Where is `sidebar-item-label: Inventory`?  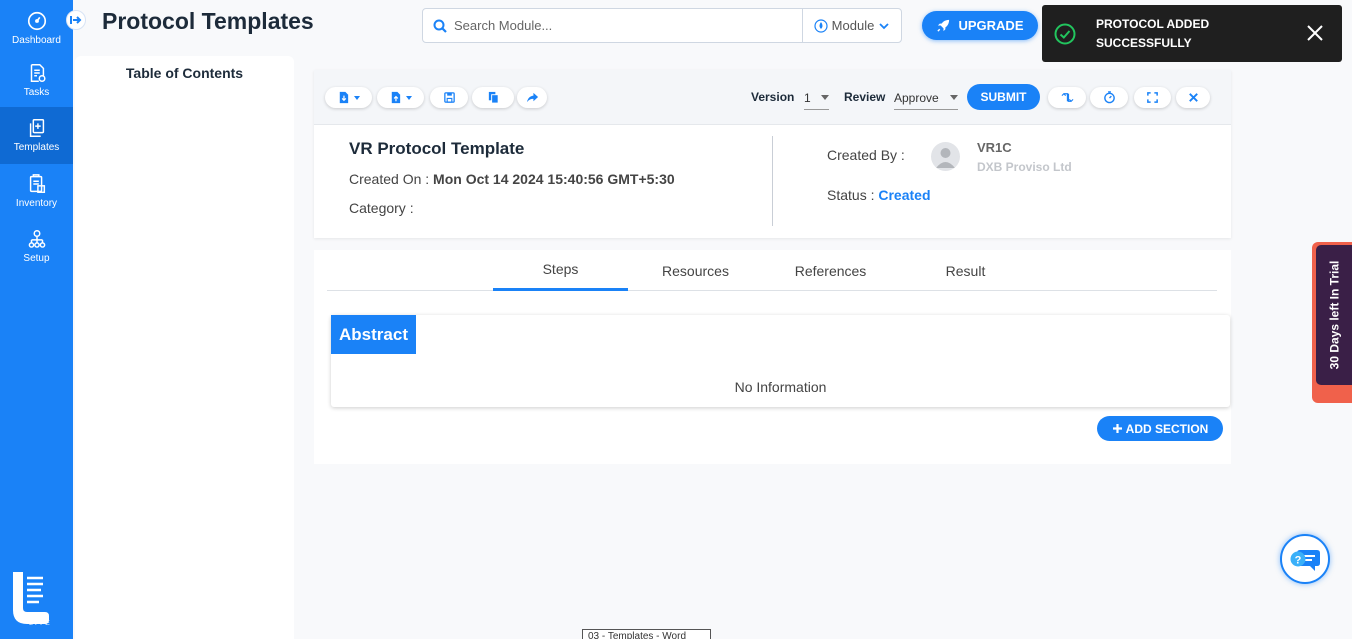
sidebar-item-label: Inventory is located at coordinates (36, 203).